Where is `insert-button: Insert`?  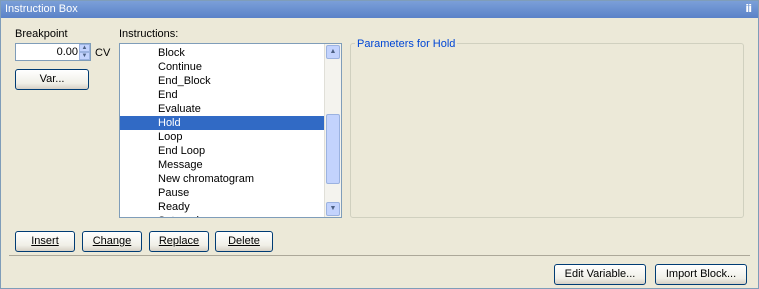
insert-button: Insert is located at coordinates (45, 241).